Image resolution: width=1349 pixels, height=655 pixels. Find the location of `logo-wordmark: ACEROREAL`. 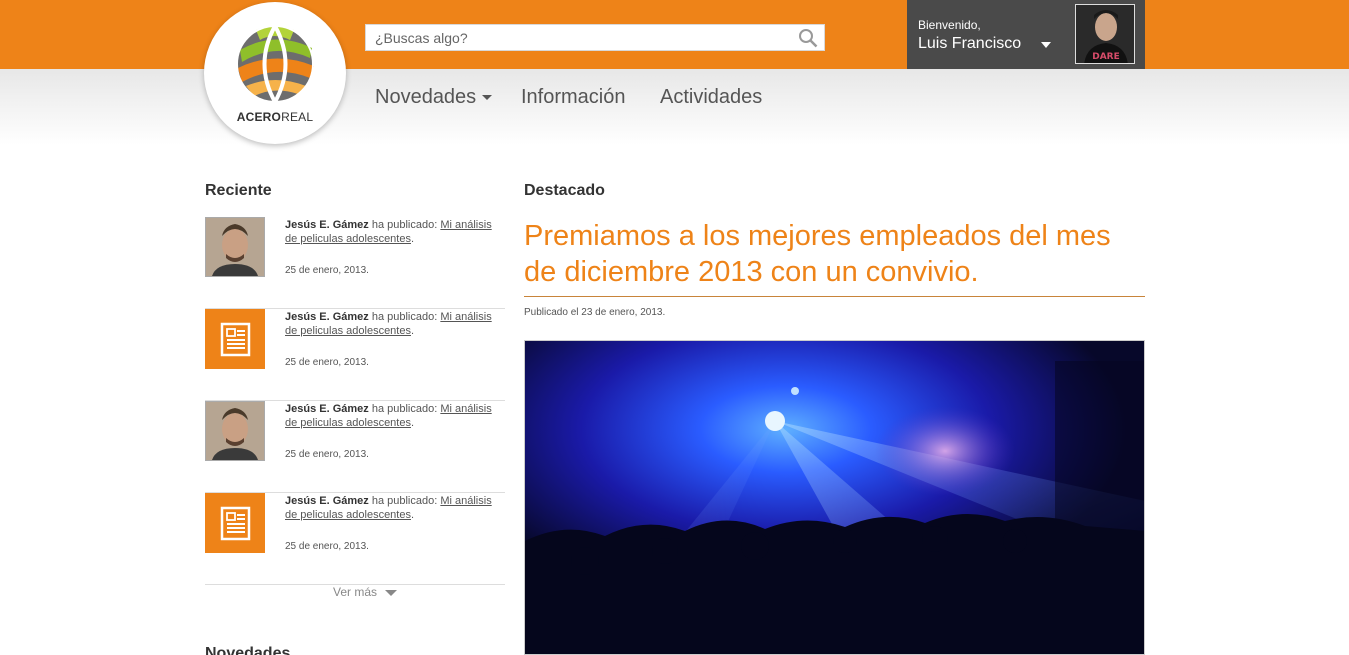

logo-wordmark: ACEROREAL is located at coordinates (275, 117).